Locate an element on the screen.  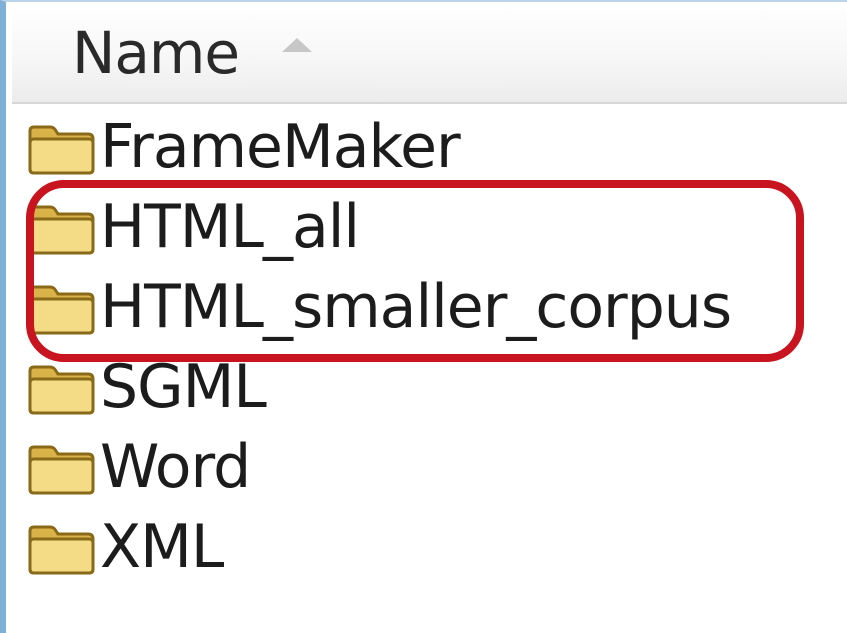
folder-name: SGML is located at coordinates (183, 387).